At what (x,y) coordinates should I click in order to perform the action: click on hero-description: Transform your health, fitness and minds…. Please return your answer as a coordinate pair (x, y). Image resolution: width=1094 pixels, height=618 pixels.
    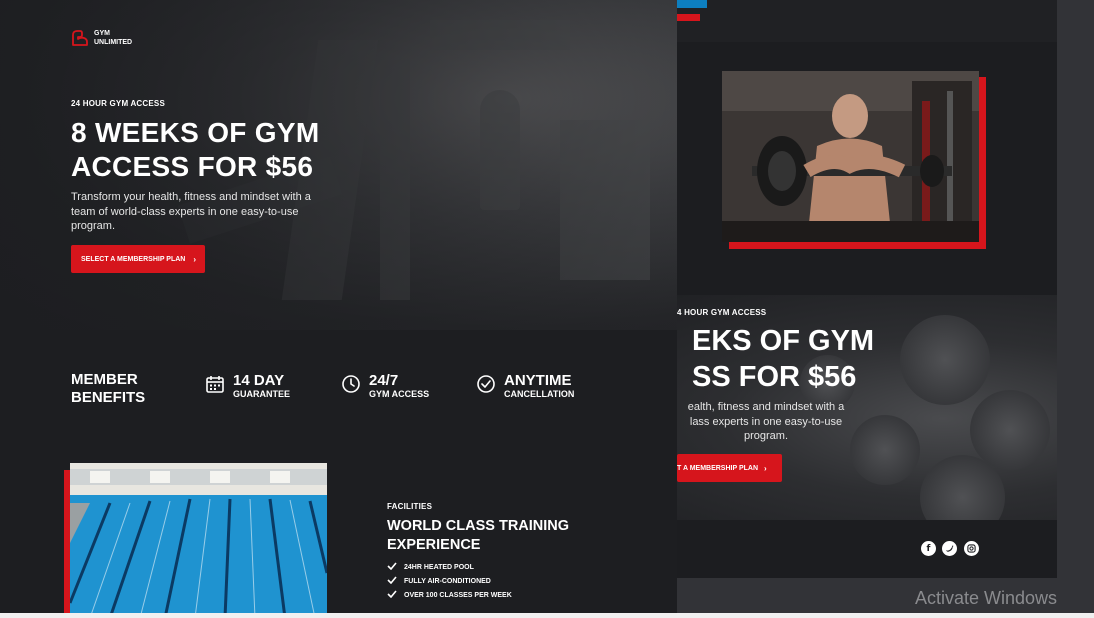
    Looking at the image, I should click on (191, 211).